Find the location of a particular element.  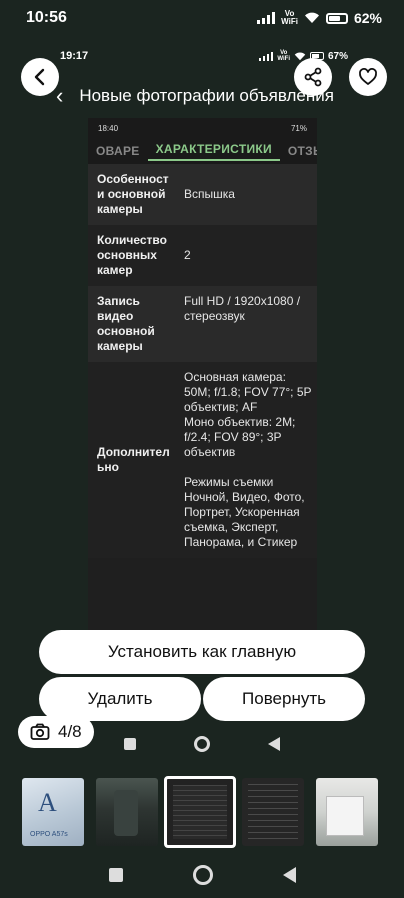

share-button is located at coordinates (313, 77).